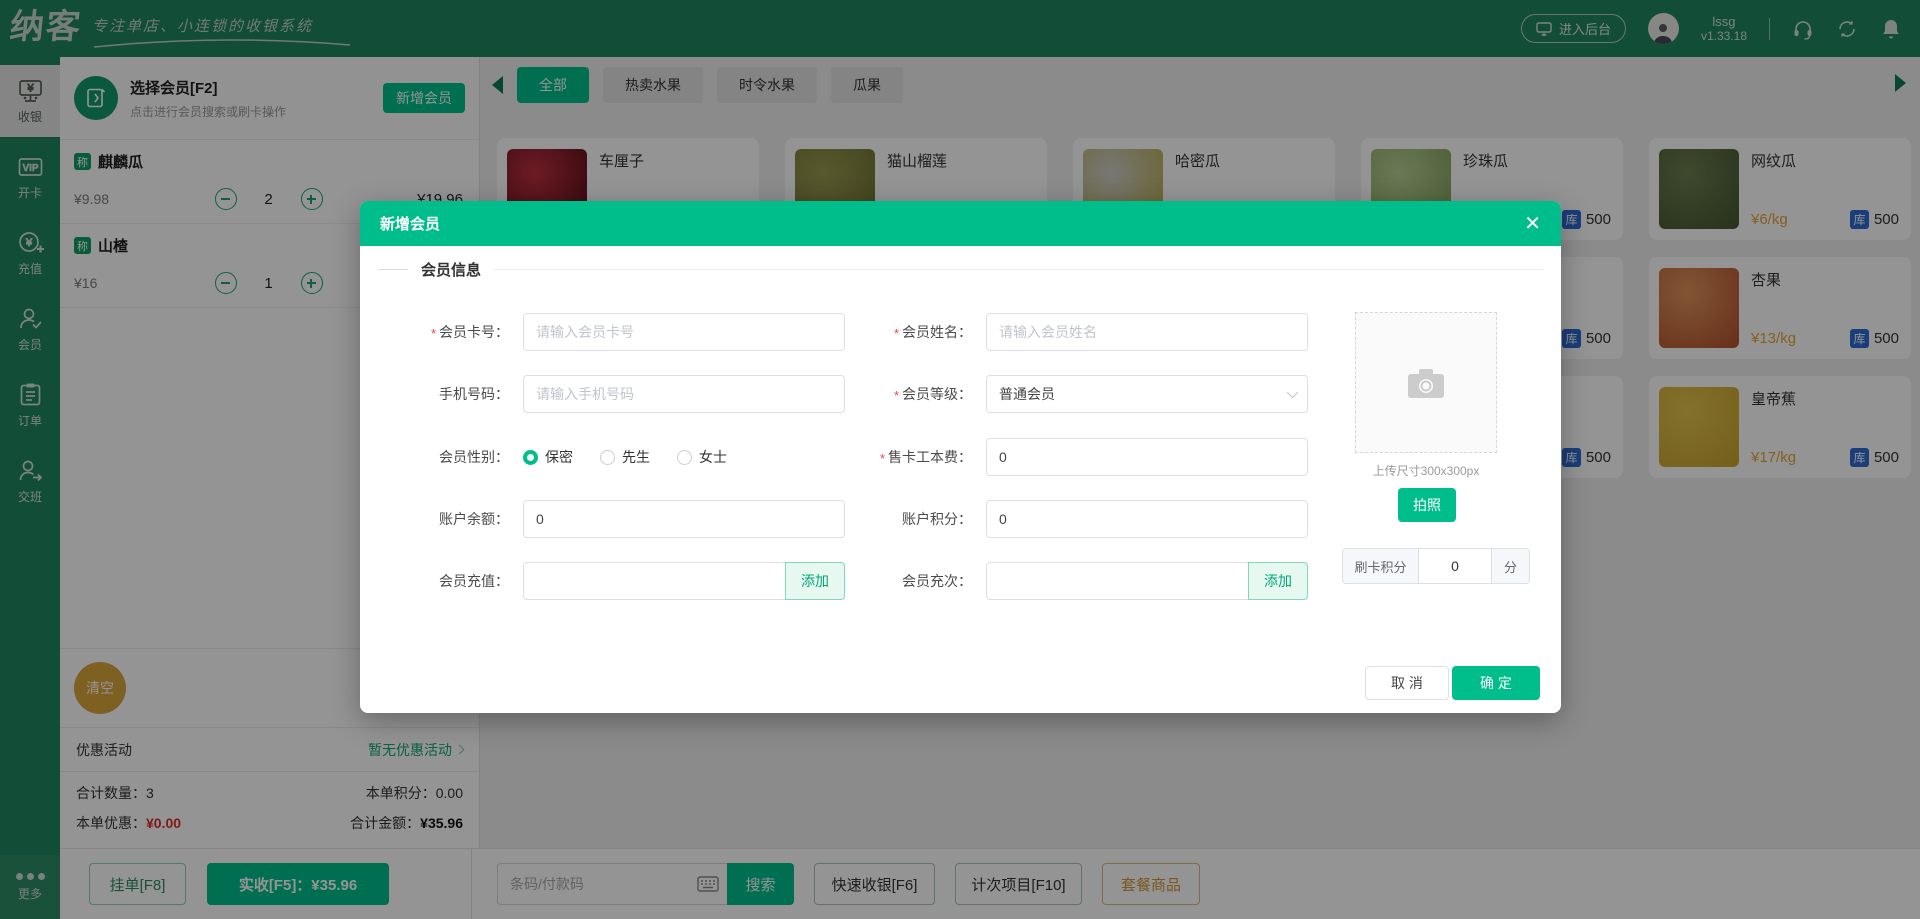  I want to click on dialog-header: 新增会员 ✕, so click(960, 223).